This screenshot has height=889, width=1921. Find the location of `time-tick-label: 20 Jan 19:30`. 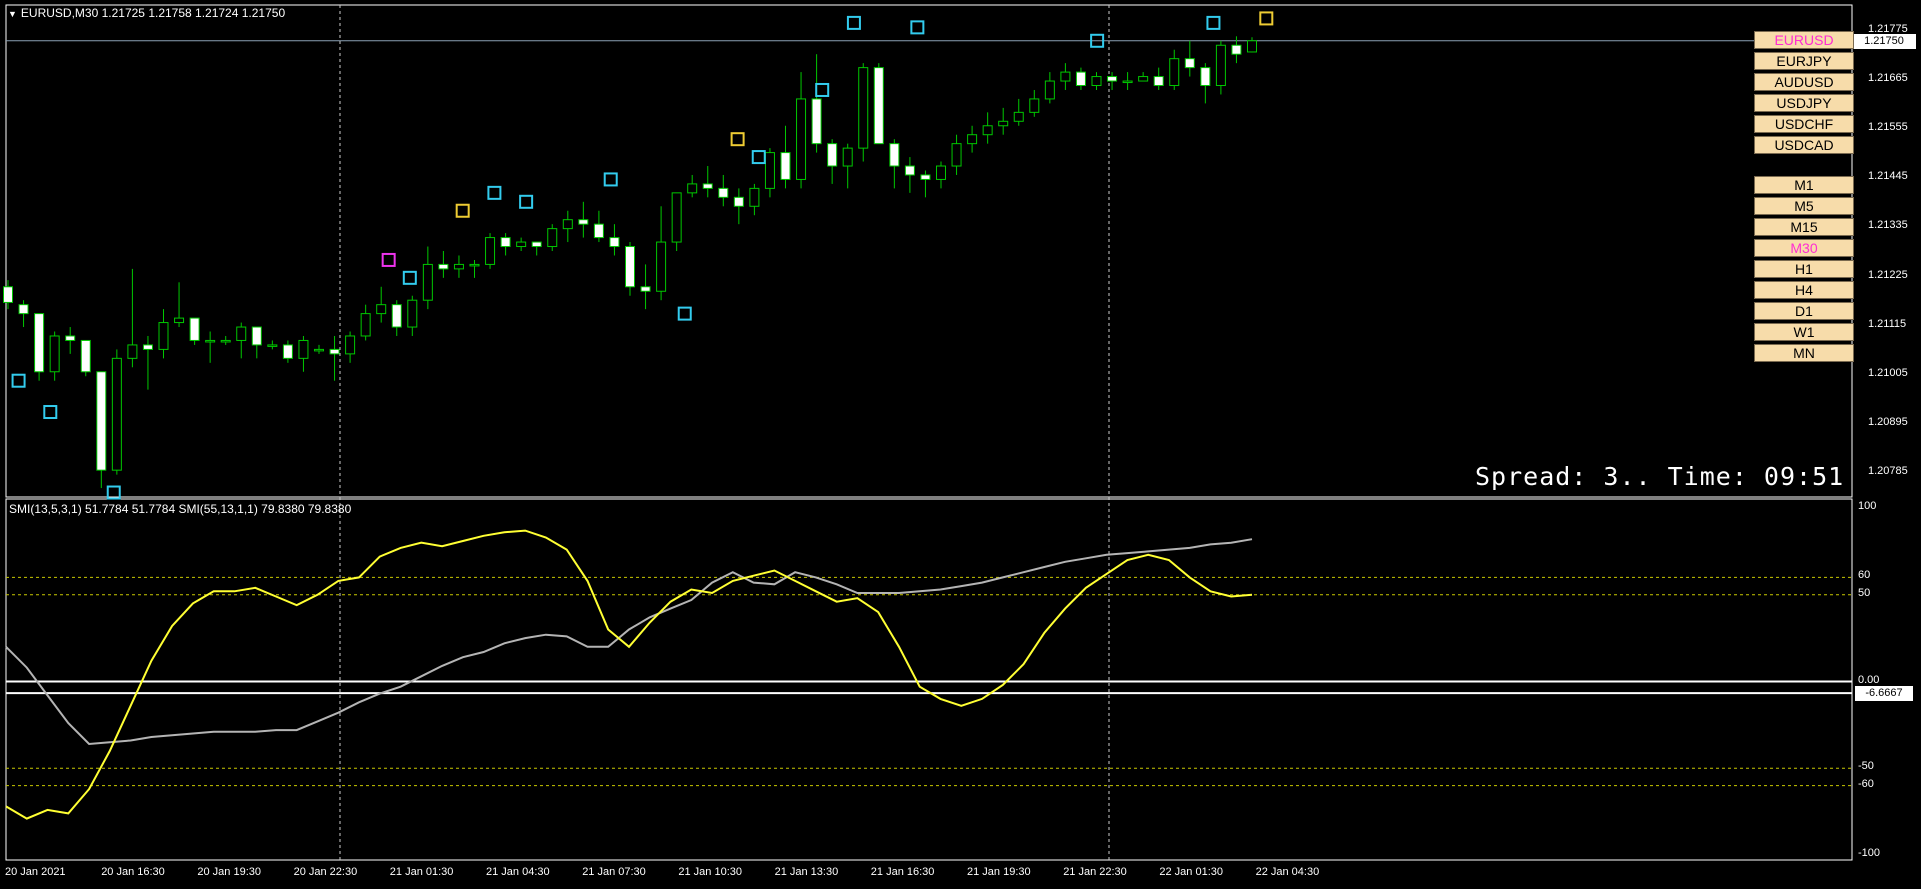

time-tick-label: 20 Jan 19:30 is located at coordinates (229, 872).